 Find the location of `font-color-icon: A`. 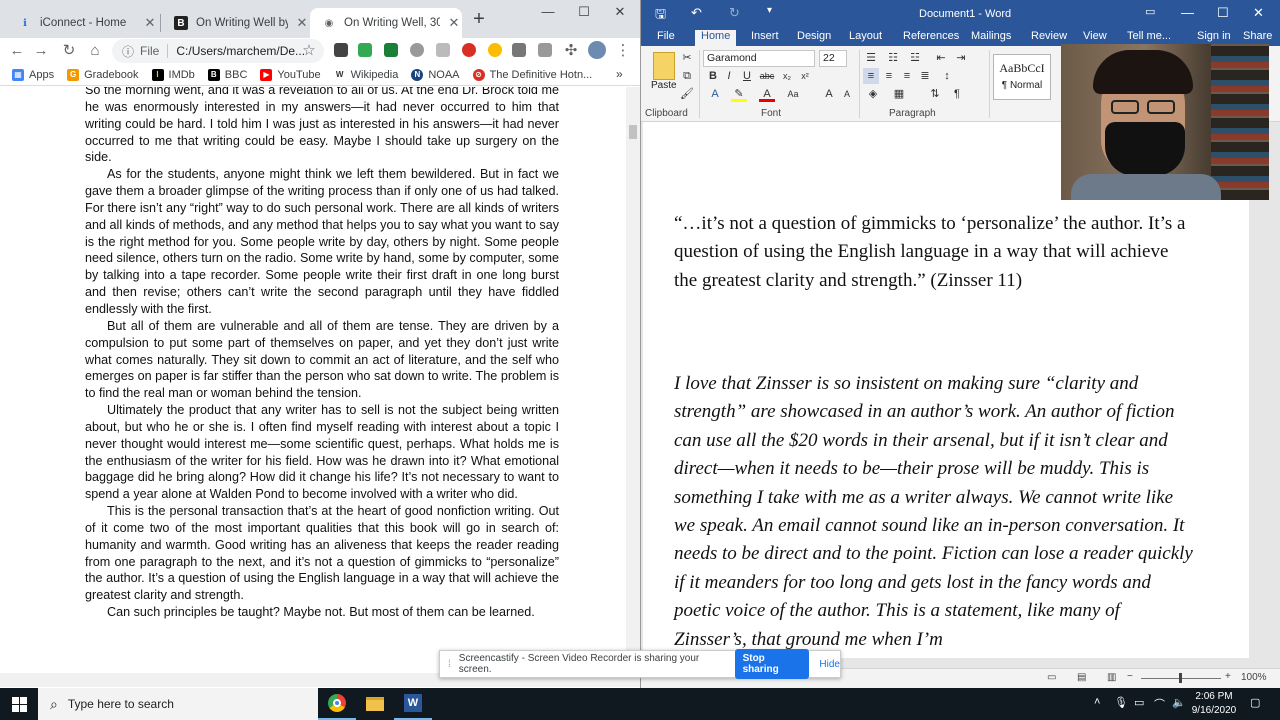

font-color-icon: A is located at coordinates (767, 94).